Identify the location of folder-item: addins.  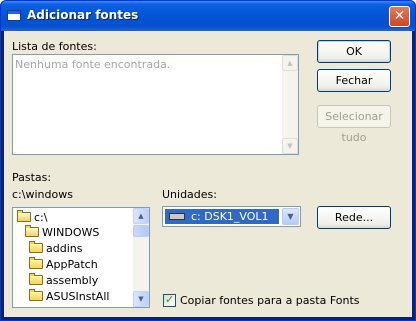
(81, 248).